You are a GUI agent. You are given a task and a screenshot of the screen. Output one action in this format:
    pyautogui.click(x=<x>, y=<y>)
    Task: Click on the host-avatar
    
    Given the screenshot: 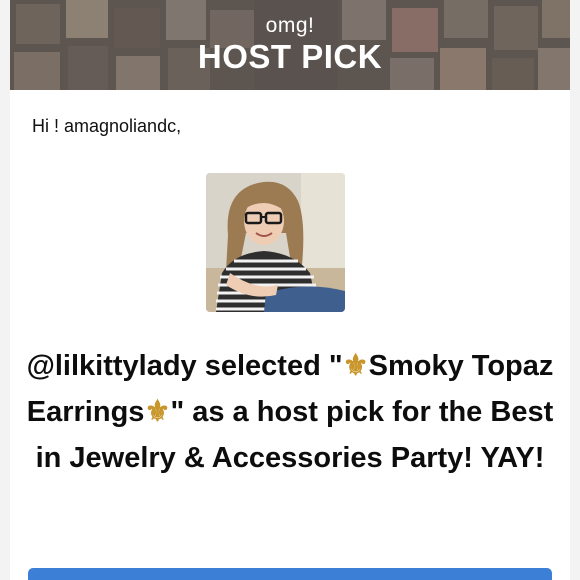 What is the action you would take?
    pyautogui.click(x=275, y=242)
    